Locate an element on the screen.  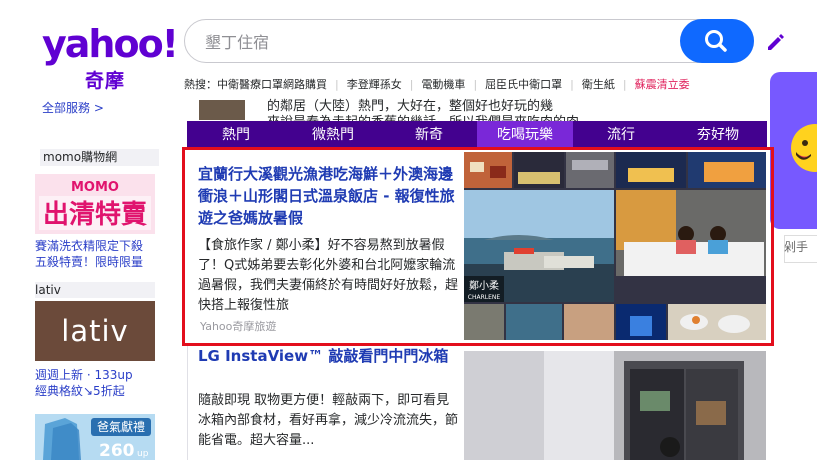
tab-trending: 微熱門 is located at coordinates (333, 135).